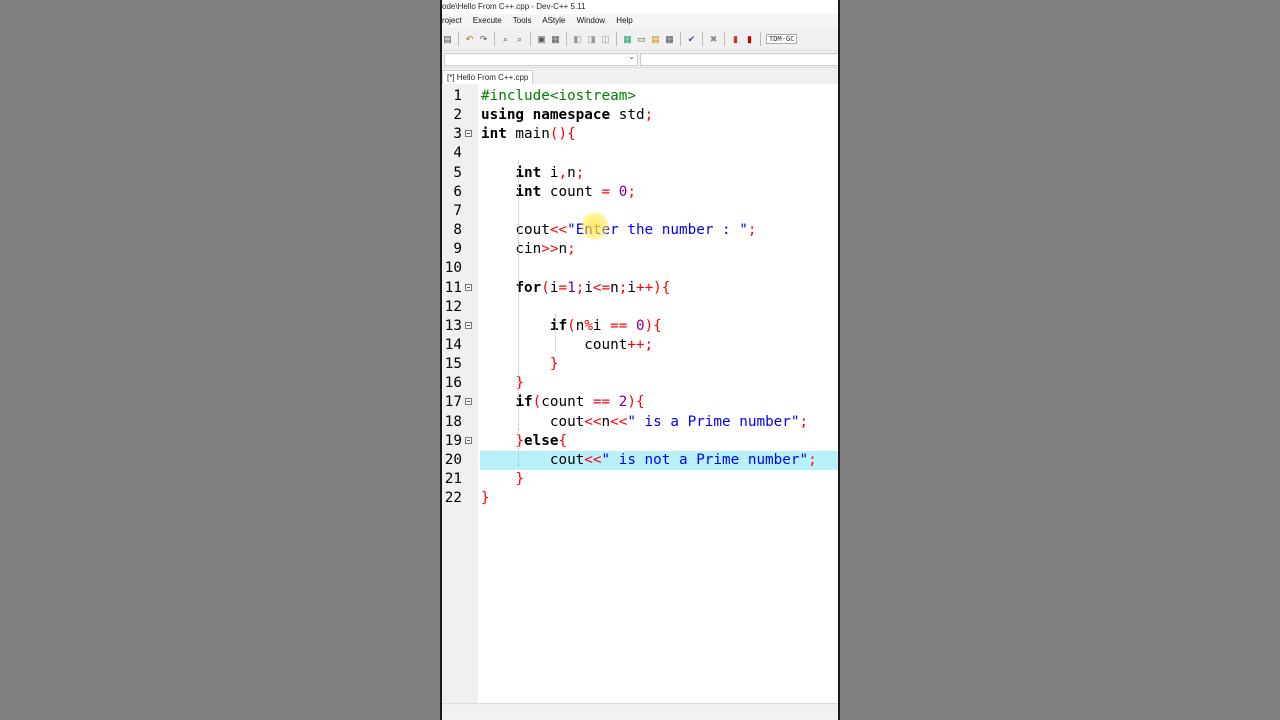 Image resolution: width=1280 pixels, height=720 pixels. Describe the element at coordinates (659, 249) in the screenshot. I see `code-text: cin>>n;` at that location.